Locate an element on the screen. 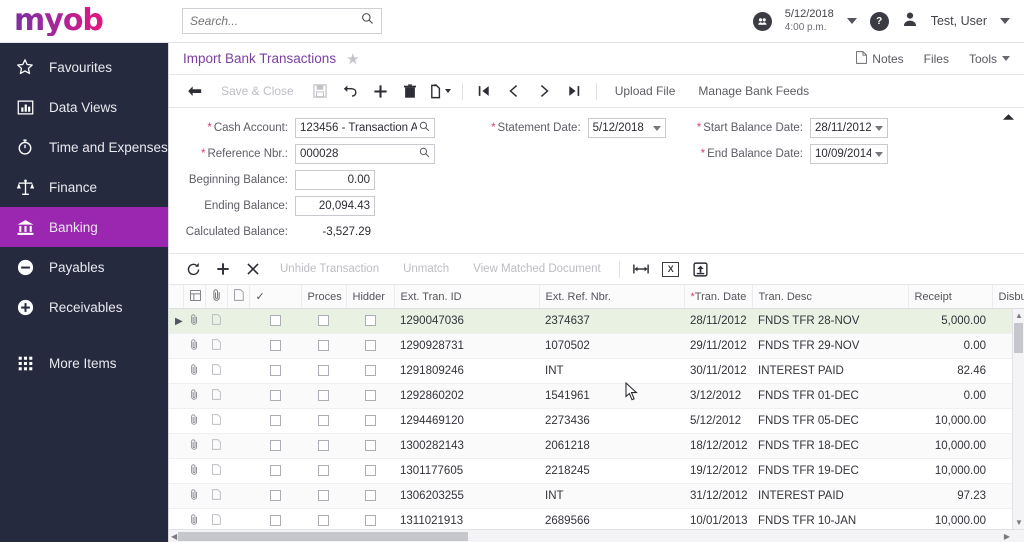 This screenshot has width=1024, height=542. cell-ext-tran-id: 1292860202 is located at coordinates (466, 396).